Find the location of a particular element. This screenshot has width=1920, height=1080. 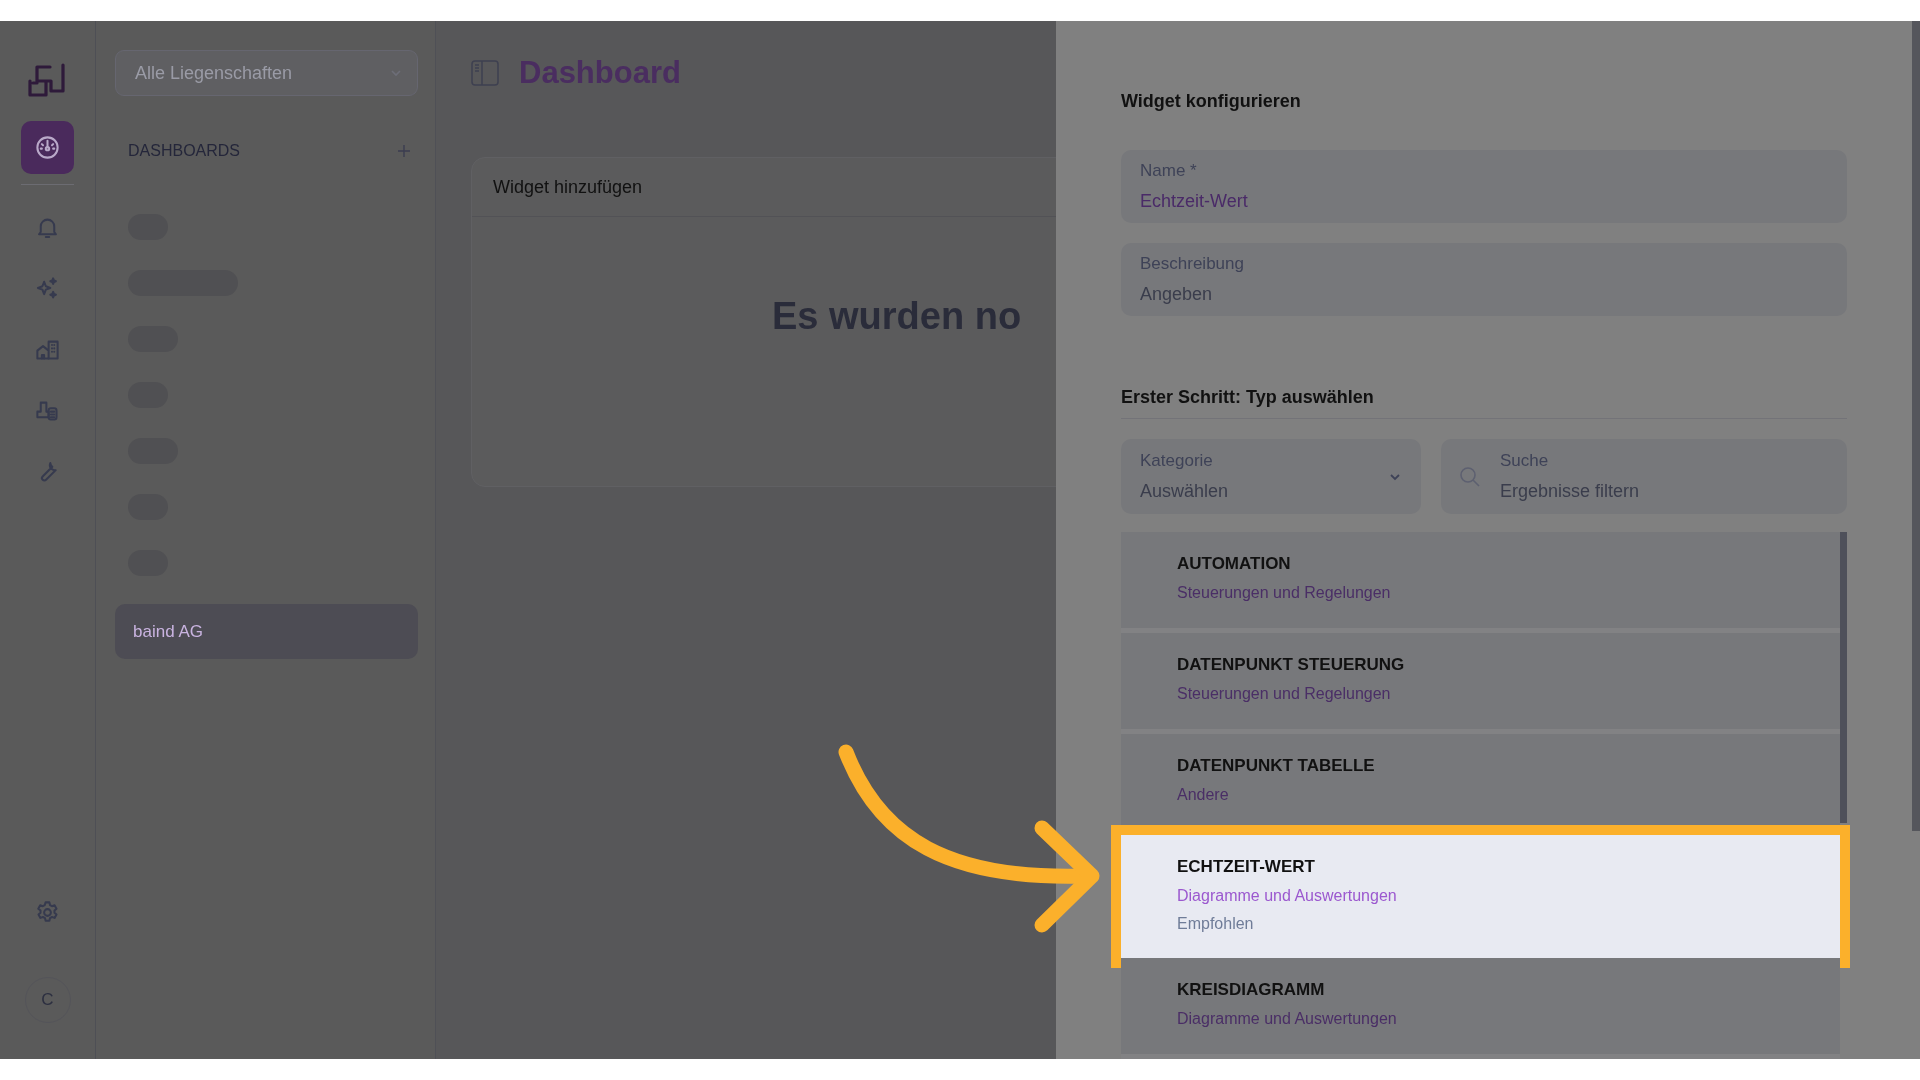

category-select: Kategorie Auswählen is located at coordinates (1271, 476).